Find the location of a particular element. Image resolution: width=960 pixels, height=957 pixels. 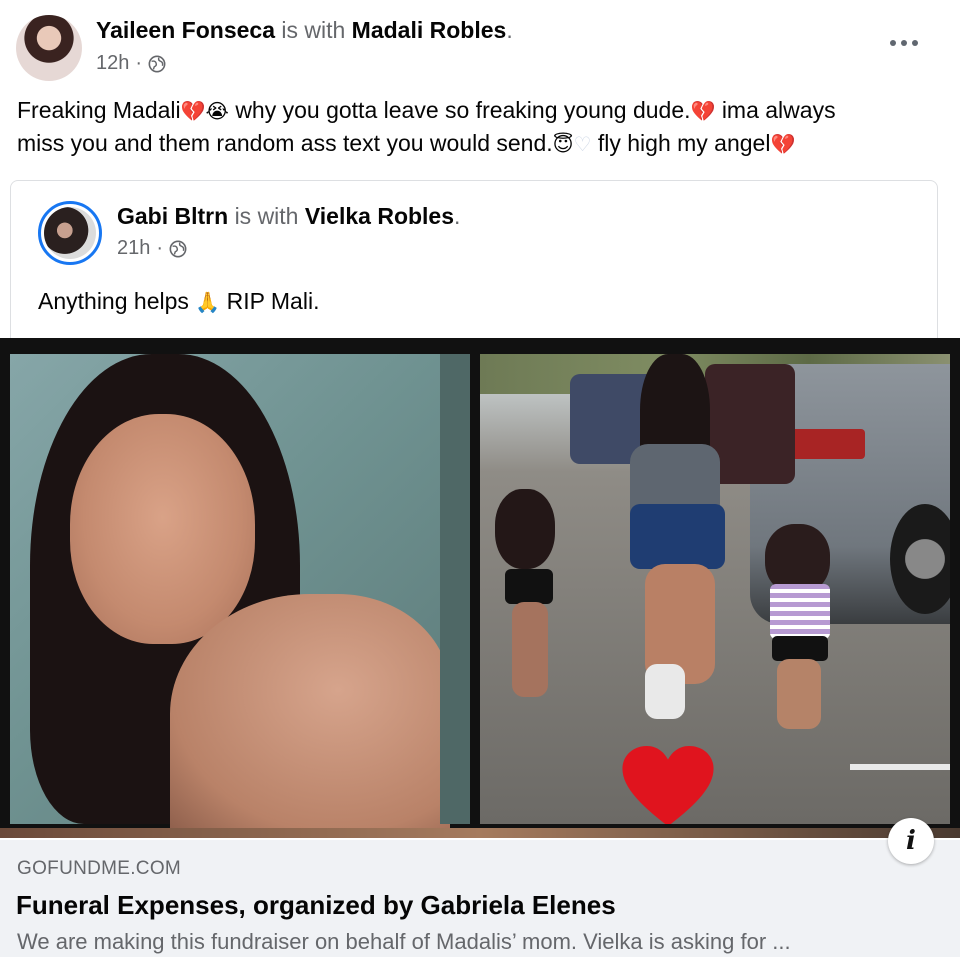

with-text: is with is located at coordinates (313, 30).